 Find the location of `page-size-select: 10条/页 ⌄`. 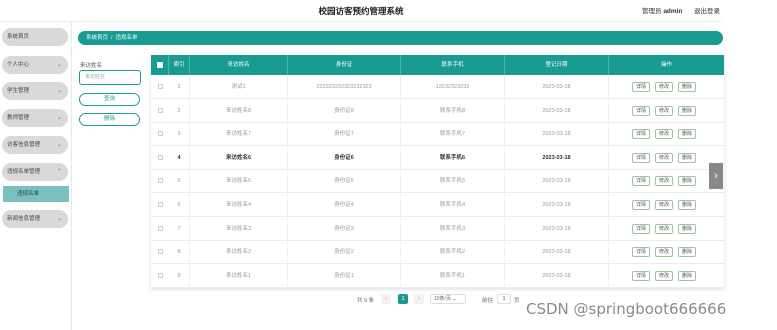

page-size-select: 10条/页 ⌄ is located at coordinates (448, 299).